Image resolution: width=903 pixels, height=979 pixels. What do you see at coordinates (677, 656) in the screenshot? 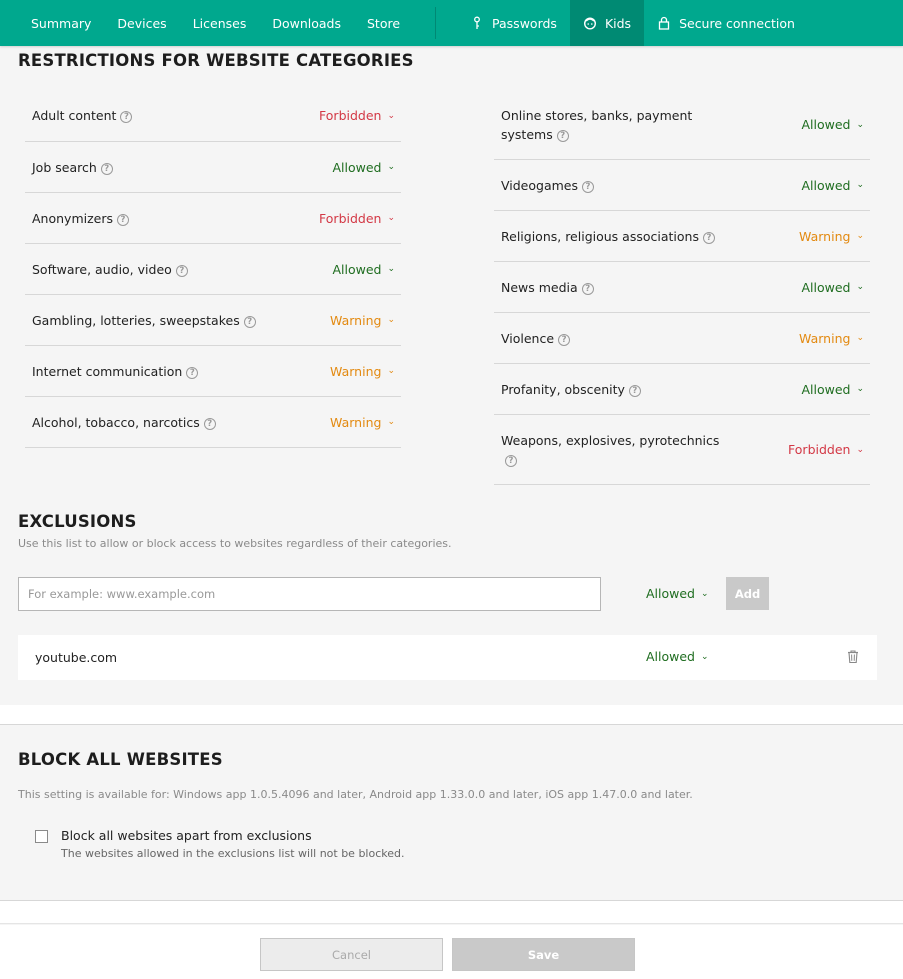
I see `exclusion-status-dropdown: Allowed ⌄` at bounding box center [677, 656].